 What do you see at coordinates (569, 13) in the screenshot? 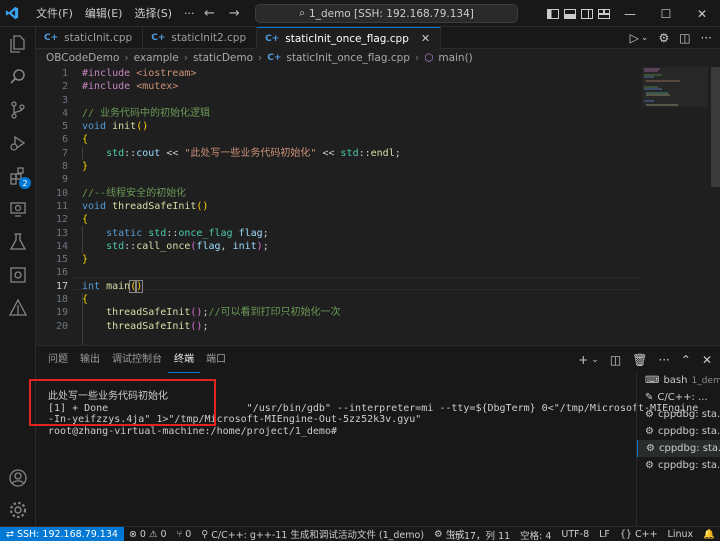
I see `toggle-panel-icon` at bounding box center [569, 13].